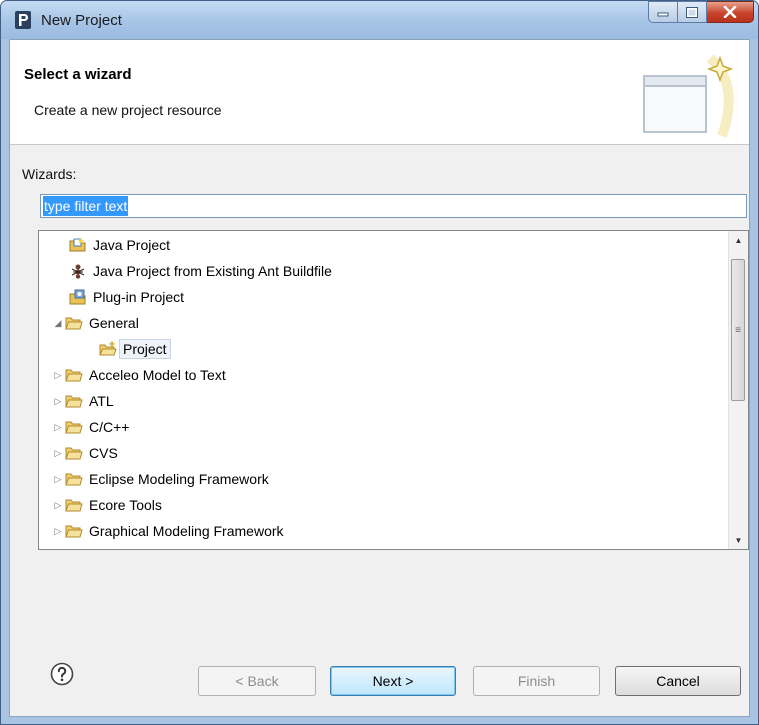 The width and height of the screenshot is (759, 725). What do you see at coordinates (128, 110) in the screenshot?
I see `header-description: Create a new project resource` at bounding box center [128, 110].